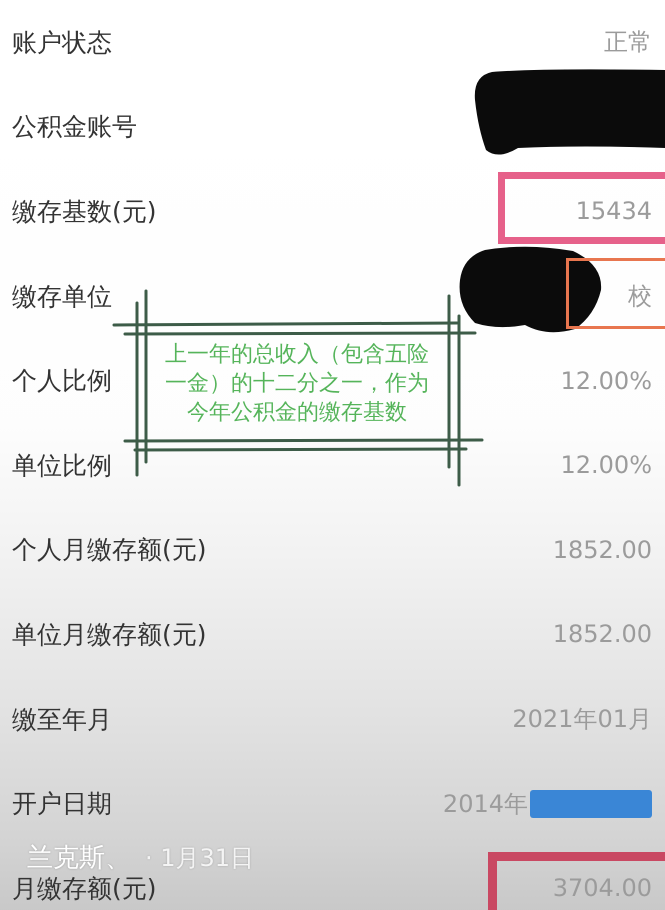 The image size is (665, 910). Describe the element at coordinates (109, 634) in the screenshot. I see `field-label: 单位月缴存额(元)` at that location.